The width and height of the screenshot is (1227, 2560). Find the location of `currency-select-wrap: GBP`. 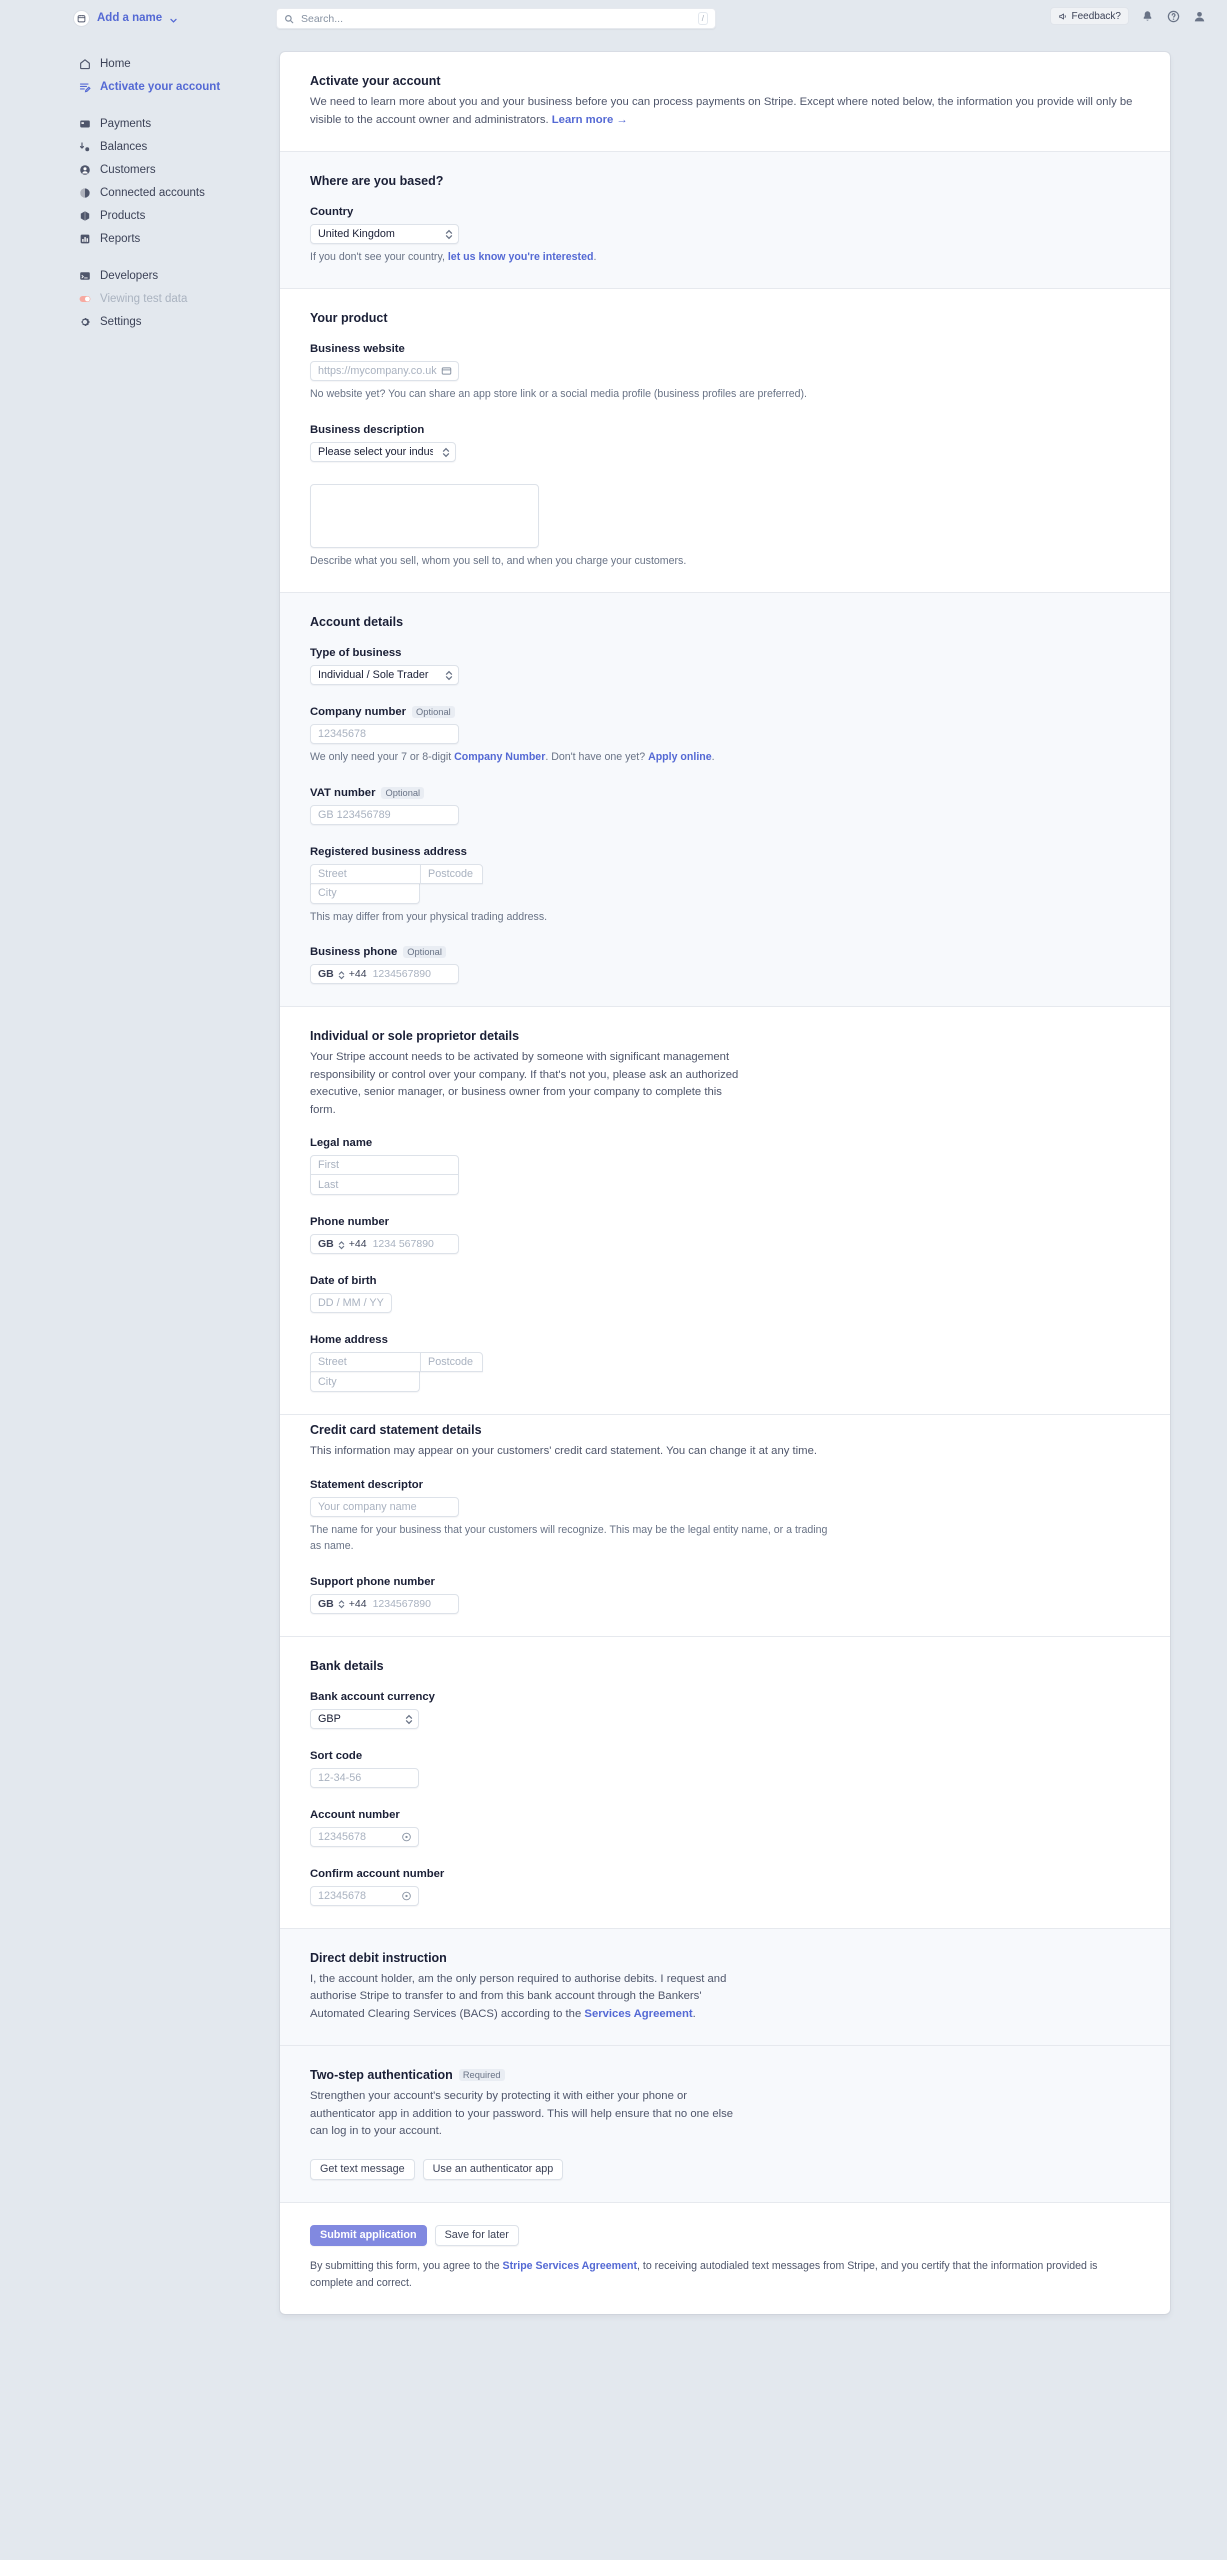

currency-select-wrap: GBP is located at coordinates (364, 1718).